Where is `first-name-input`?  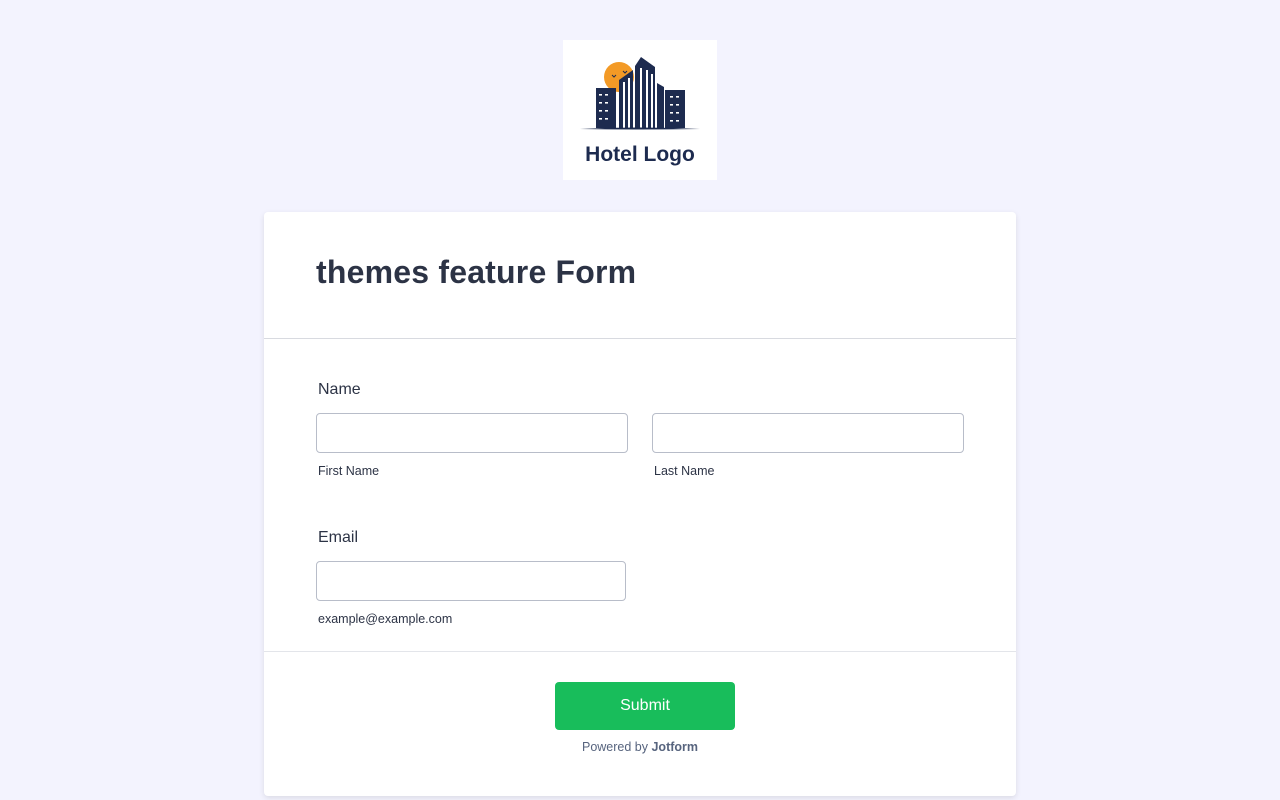
first-name-input is located at coordinates (472, 433).